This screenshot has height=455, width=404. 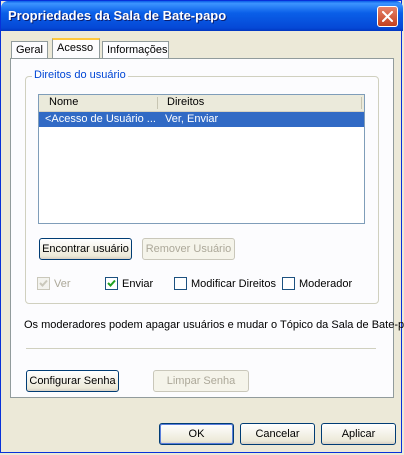 I want to click on checkbox-modificar-direitos: Modificar Direitos, so click(x=225, y=283).